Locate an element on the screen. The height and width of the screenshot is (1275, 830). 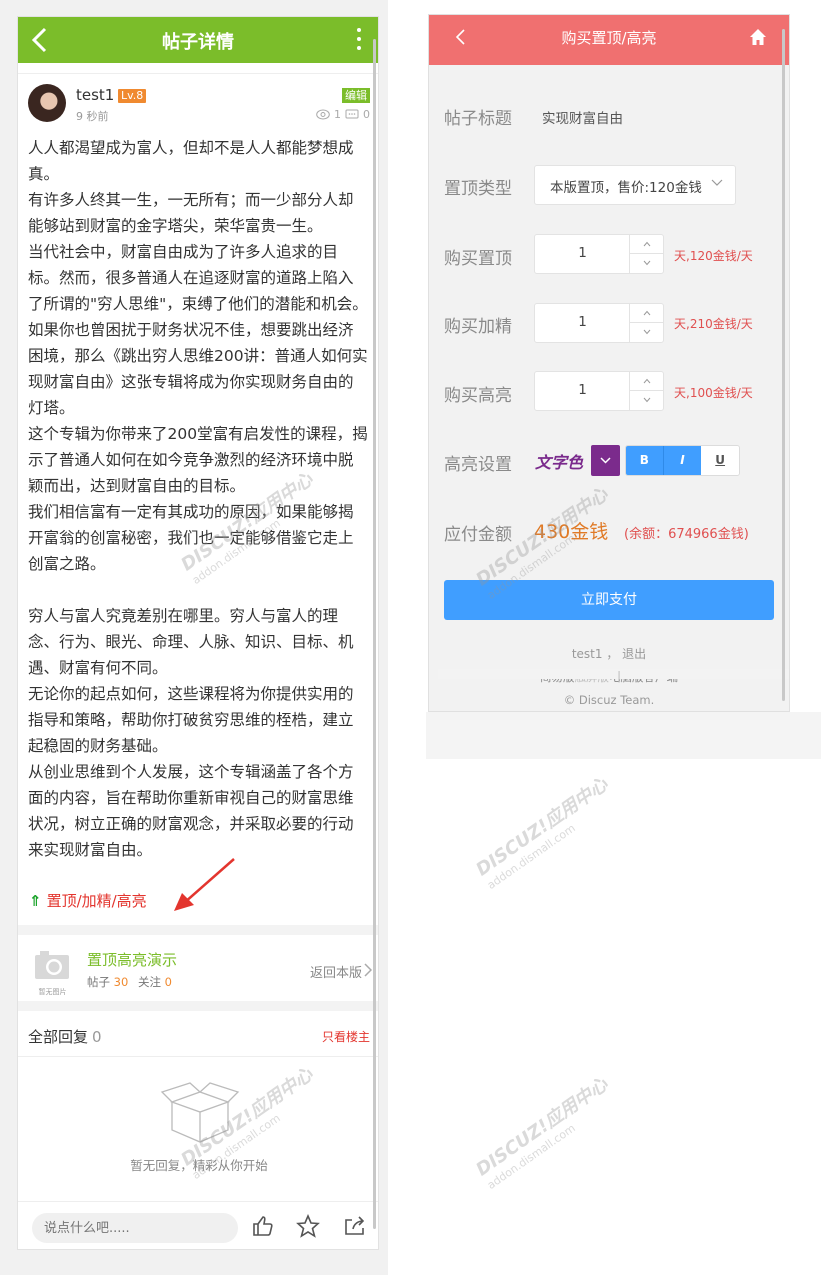
like-icon is located at coordinates (263, 1226).